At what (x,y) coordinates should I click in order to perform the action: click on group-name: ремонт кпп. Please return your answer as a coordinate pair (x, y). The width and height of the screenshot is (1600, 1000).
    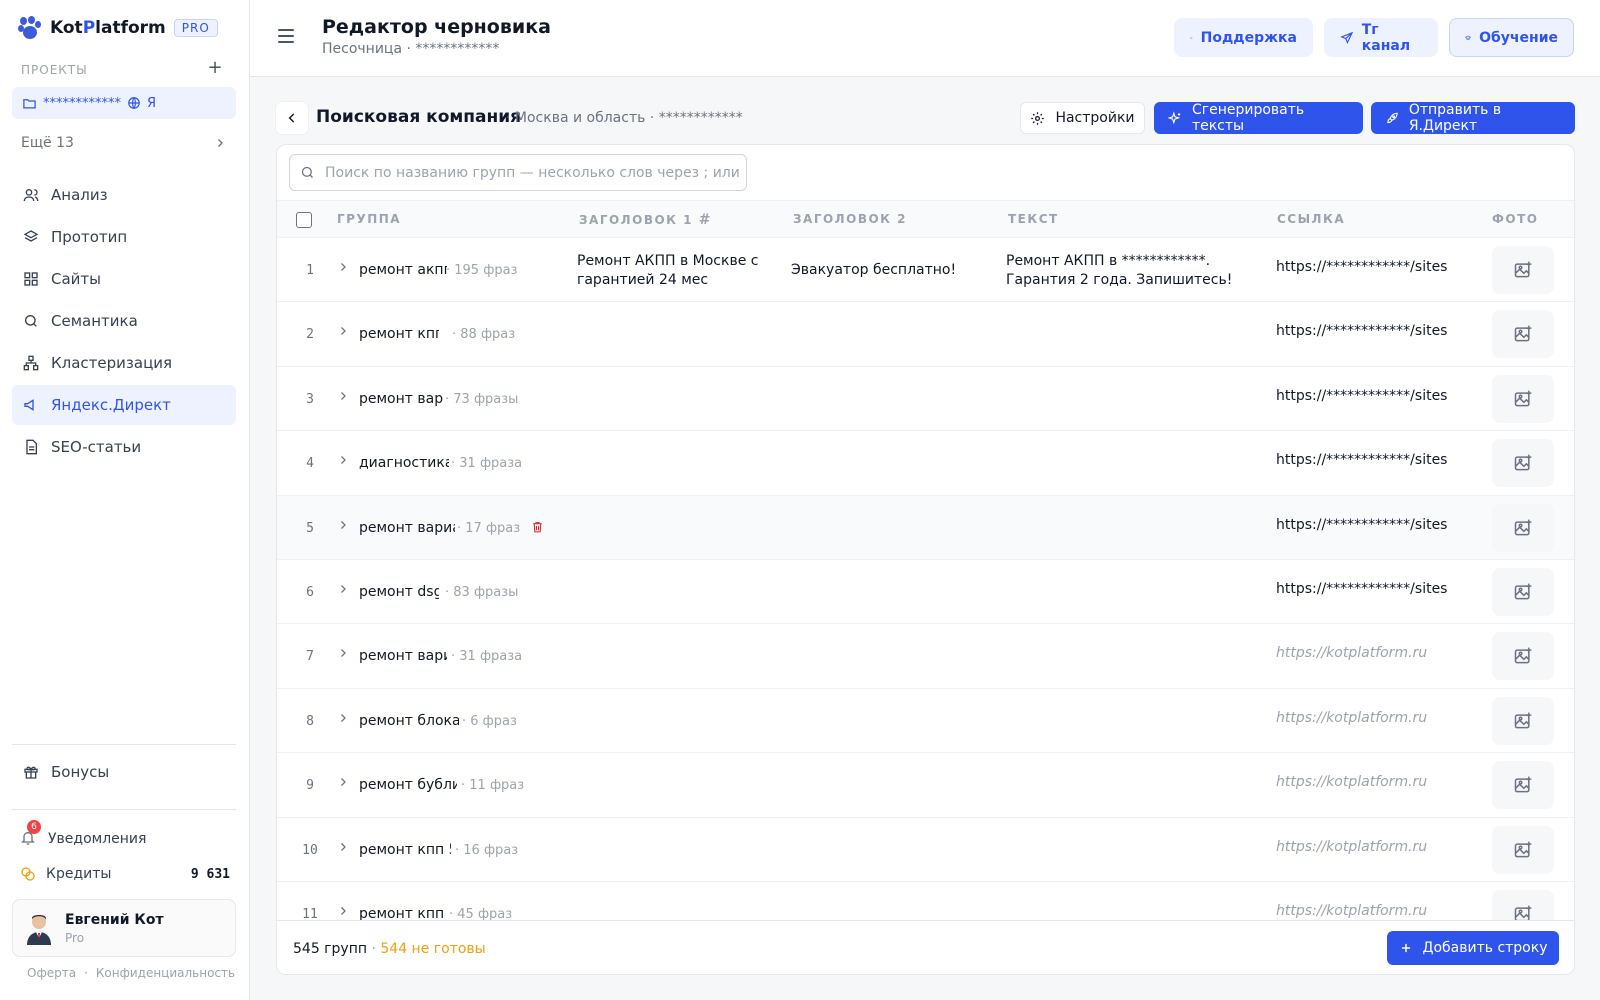
    Looking at the image, I should click on (399, 334).